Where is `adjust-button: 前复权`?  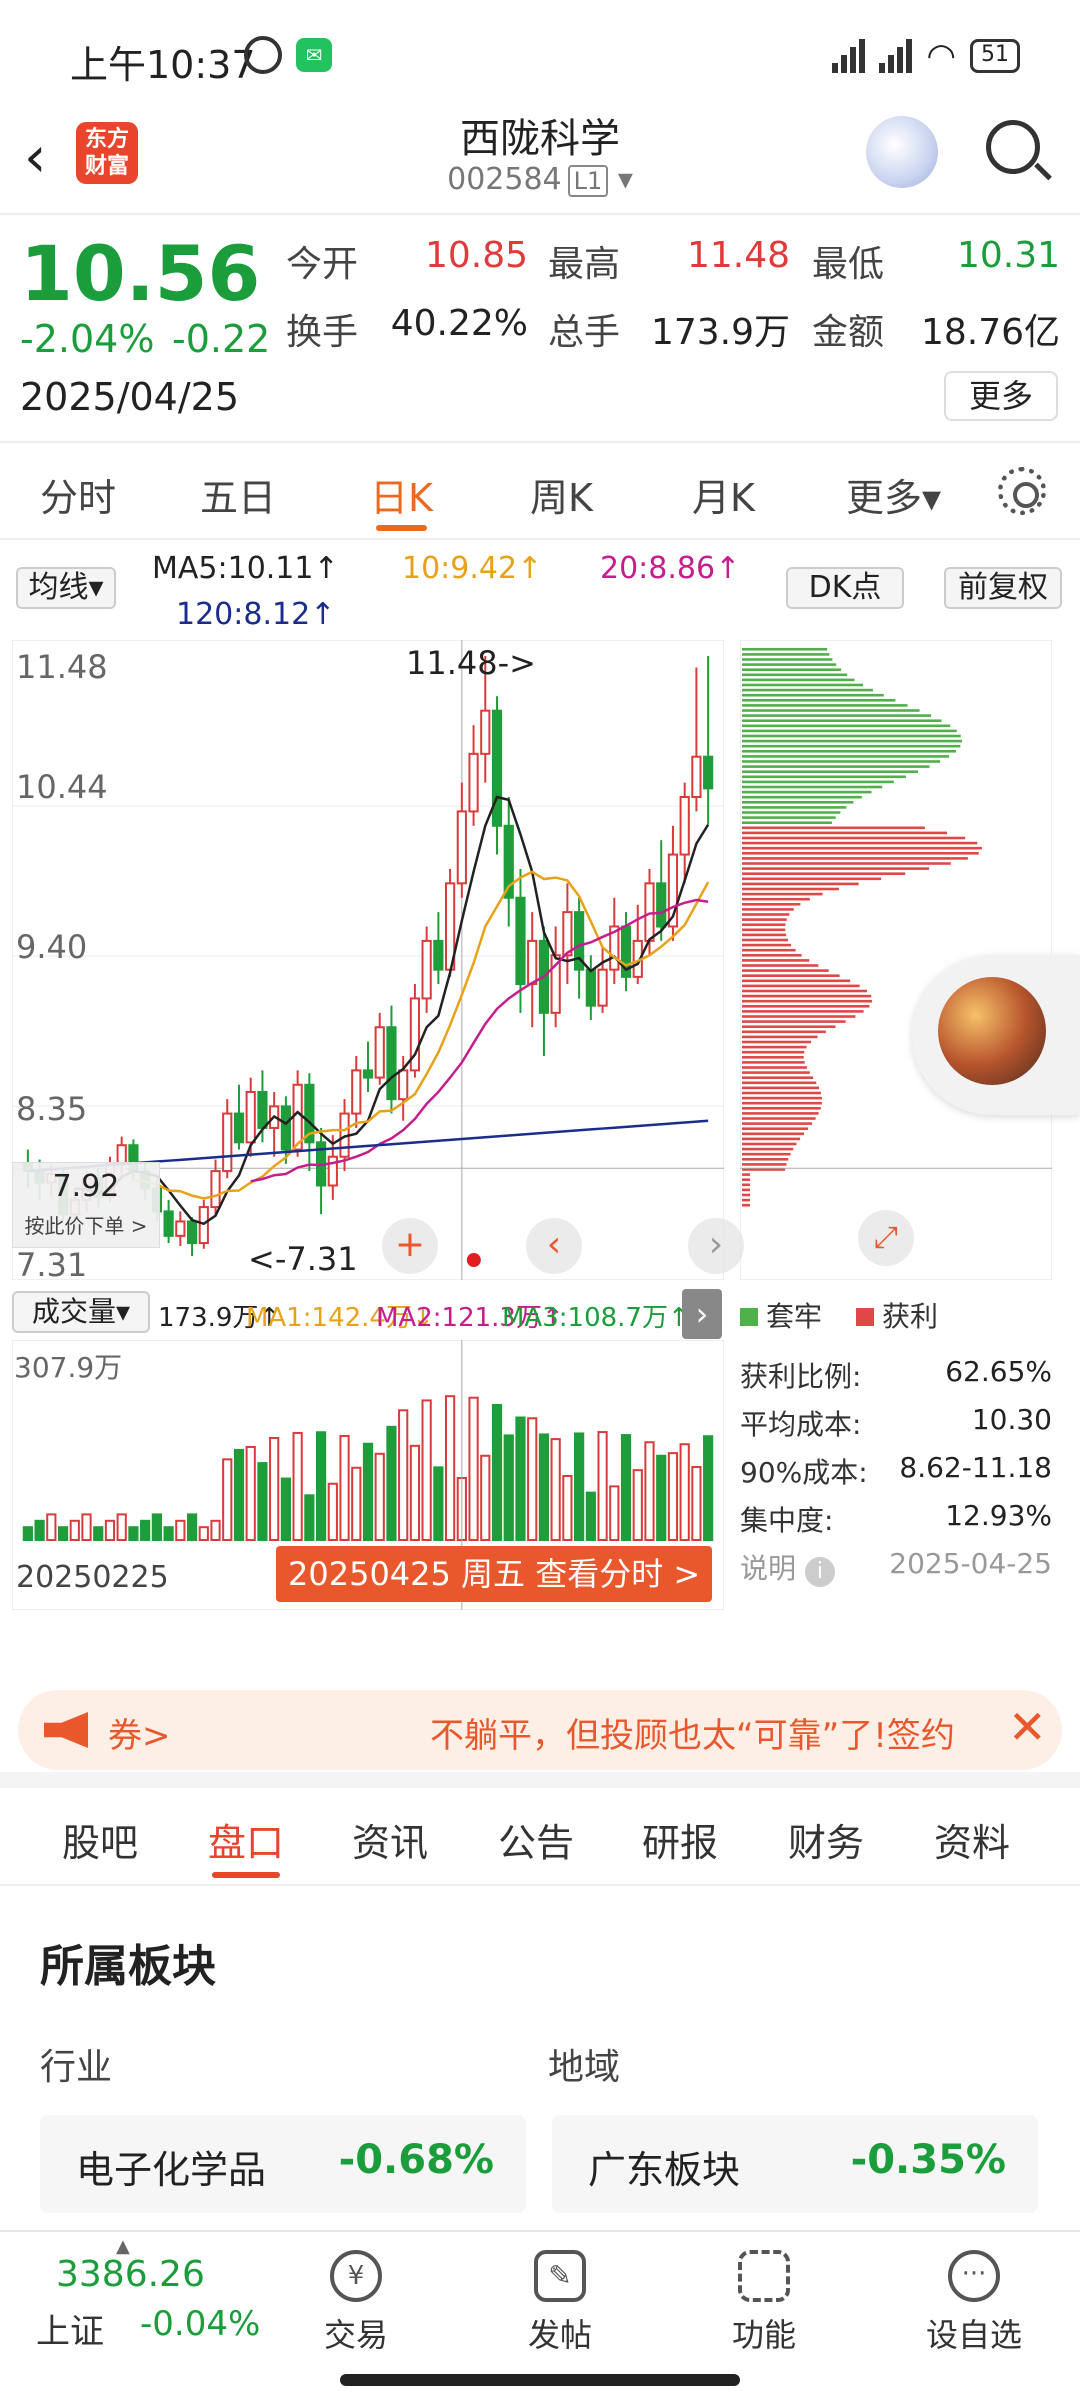 adjust-button: 前复权 is located at coordinates (1003, 588).